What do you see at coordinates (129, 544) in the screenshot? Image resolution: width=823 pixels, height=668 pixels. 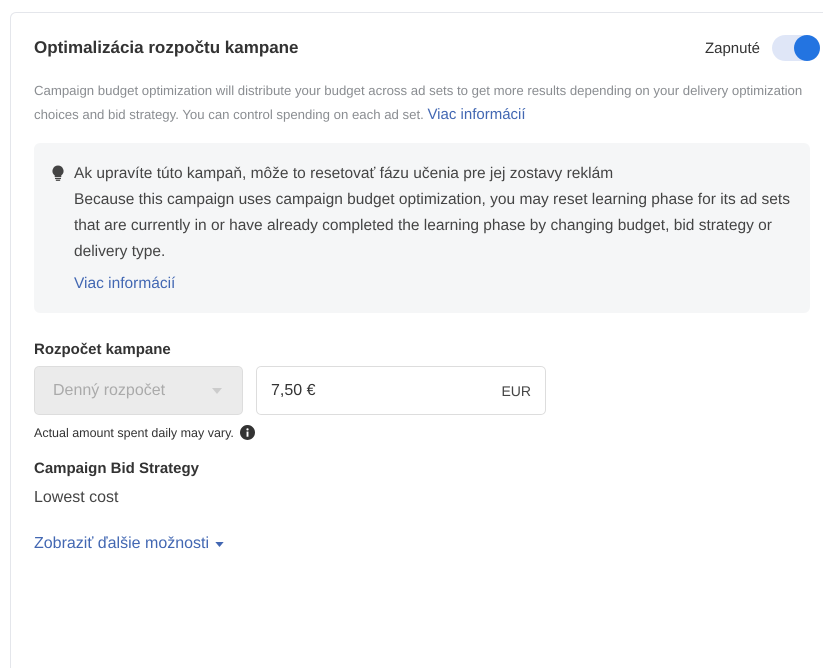 I see `more-options-link: Zobraziť ďalšie možnosti` at bounding box center [129, 544].